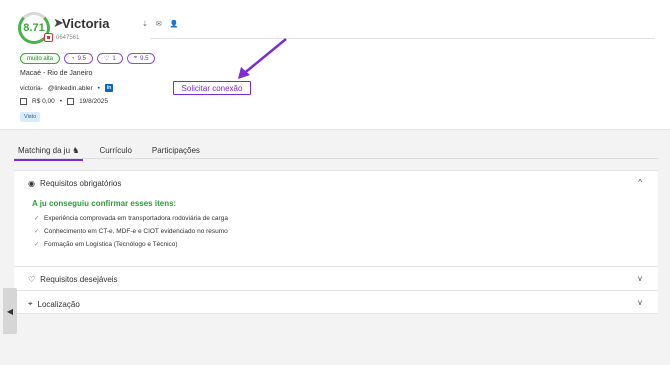 The width and height of the screenshot is (670, 365). Describe the element at coordinates (640, 182) in the screenshot. I see `chevron-up-icon: ^` at that location.